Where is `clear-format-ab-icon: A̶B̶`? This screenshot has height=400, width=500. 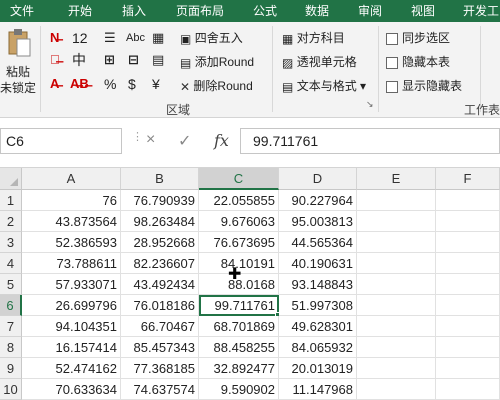
clear-format-ab-icon: A̶B̶ is located at coordinates (79, 83).